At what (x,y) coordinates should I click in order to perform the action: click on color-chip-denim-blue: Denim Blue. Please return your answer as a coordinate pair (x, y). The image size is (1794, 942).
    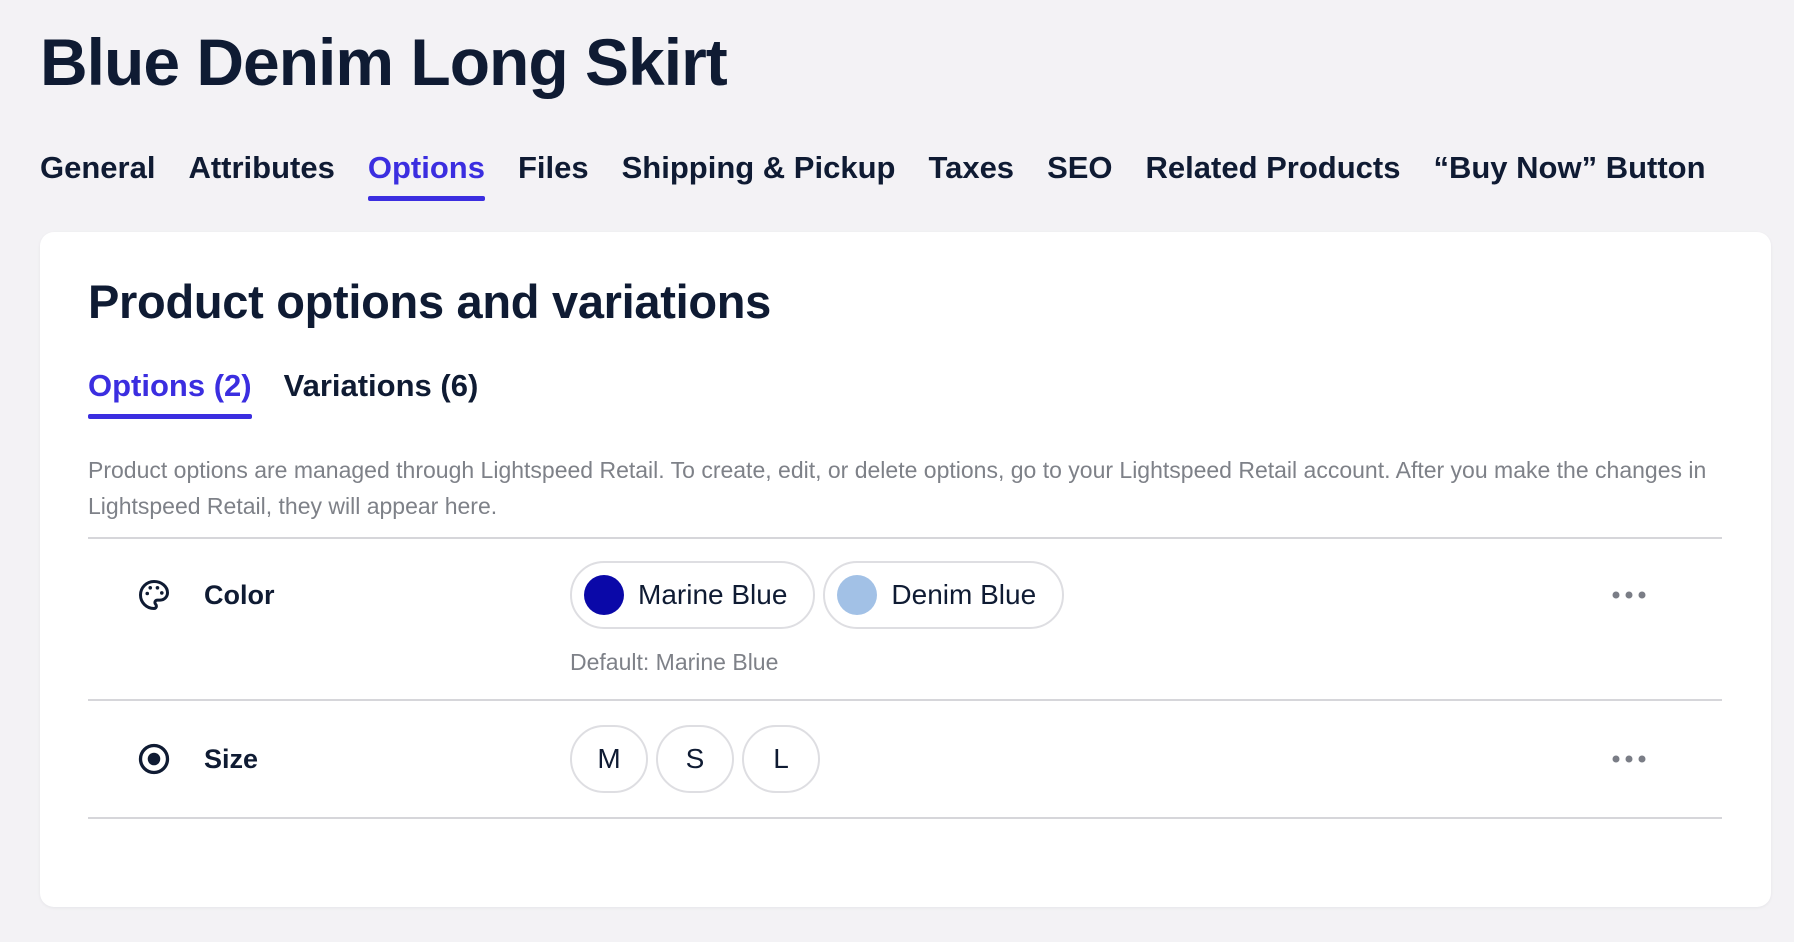
    Looking at the image, I should click on (944, 595).